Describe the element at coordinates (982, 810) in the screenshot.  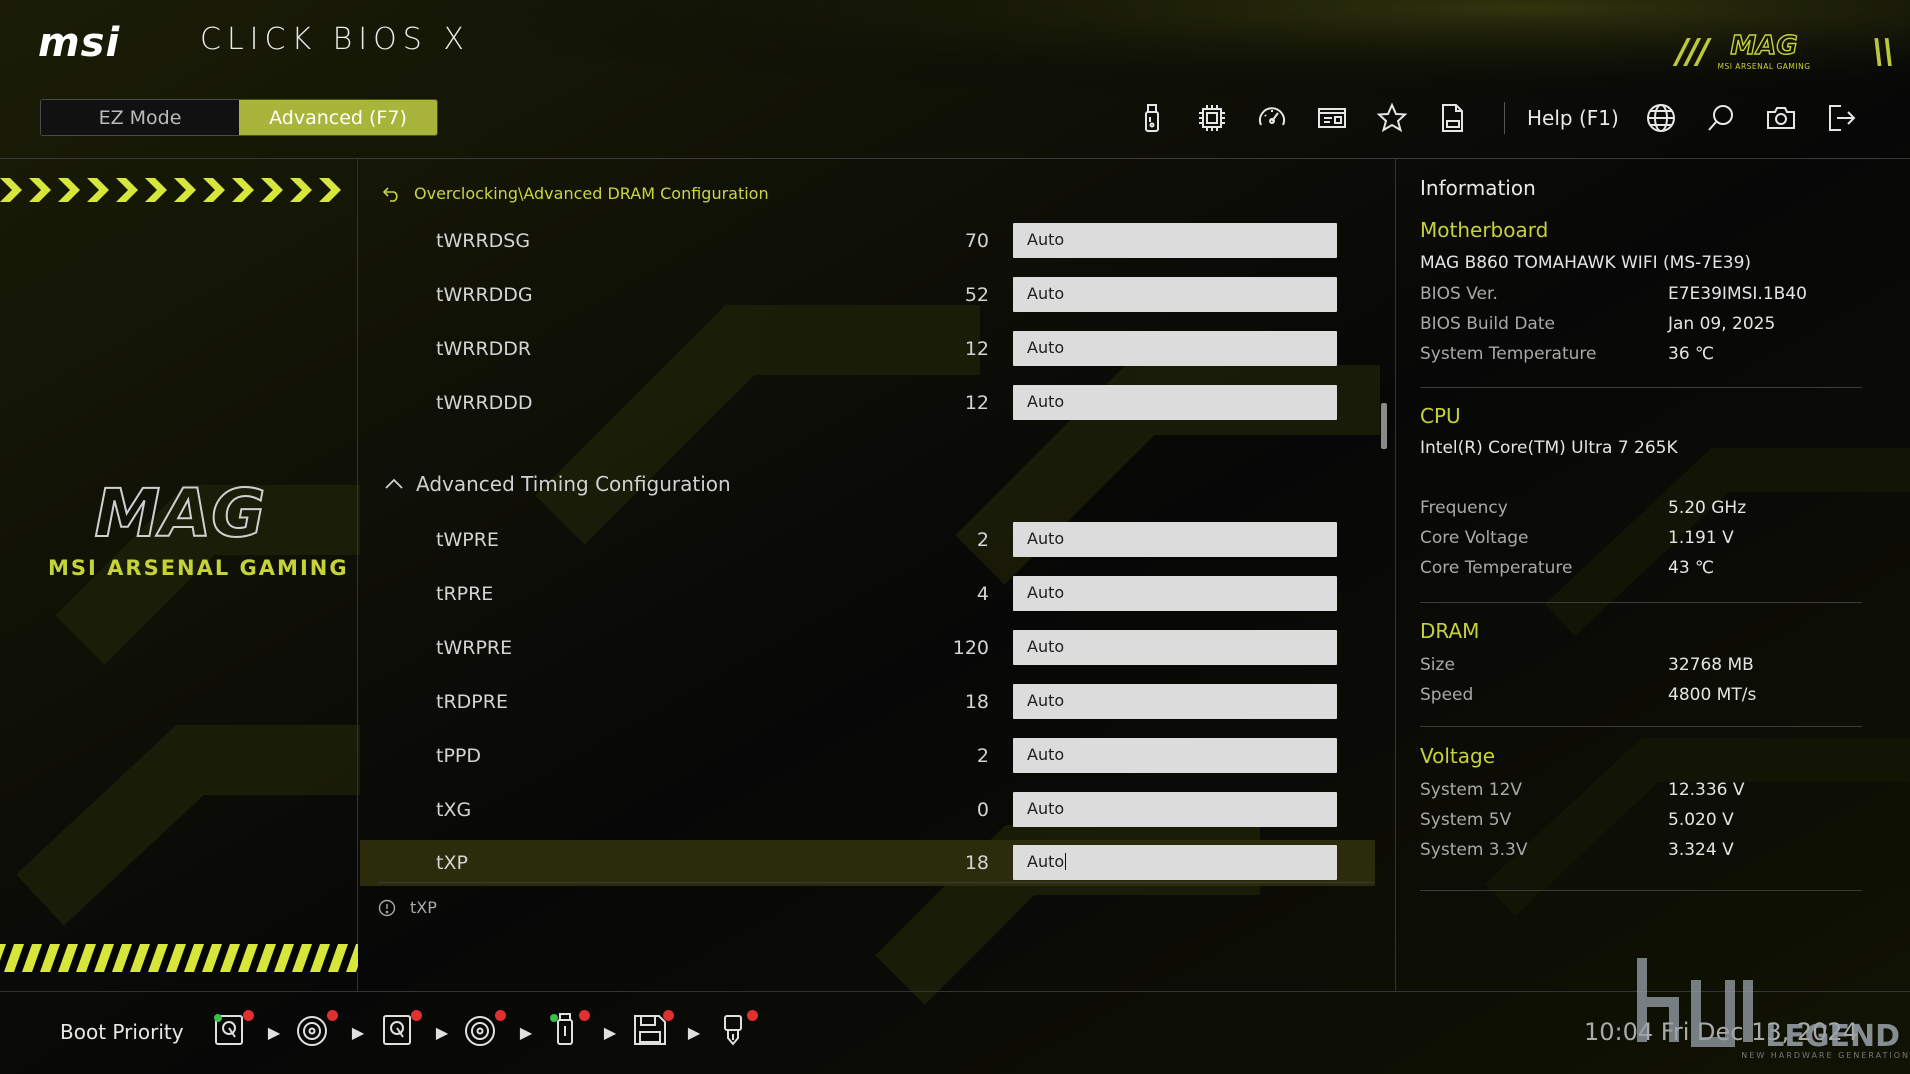
I see `setting-current-value: 0` at that location.